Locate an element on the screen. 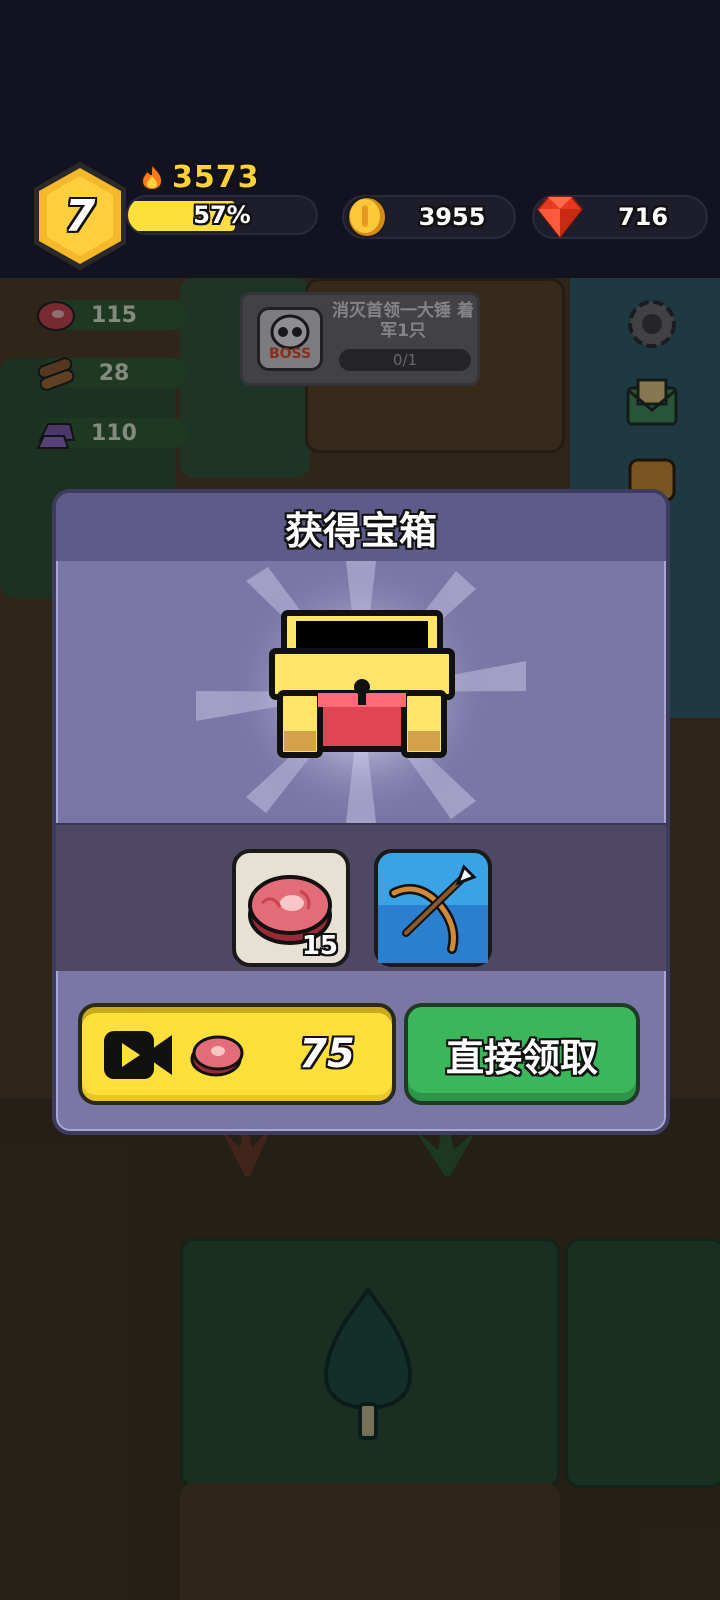  coin-icon is located at coordinates (367, 217).